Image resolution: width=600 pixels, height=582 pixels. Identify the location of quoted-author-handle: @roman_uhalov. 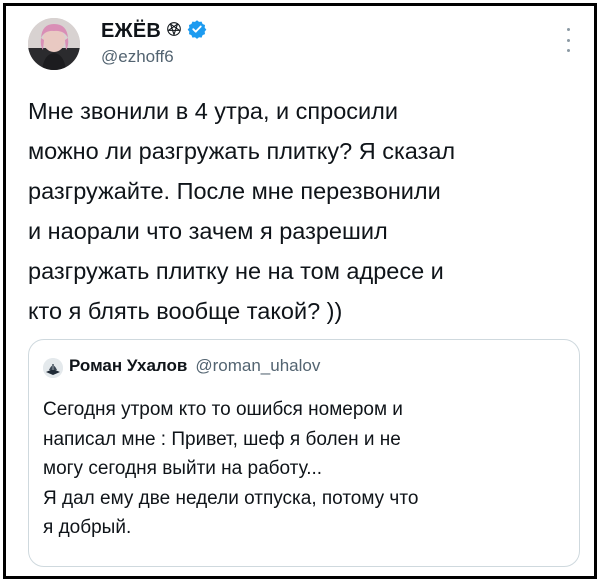
(257, 366).